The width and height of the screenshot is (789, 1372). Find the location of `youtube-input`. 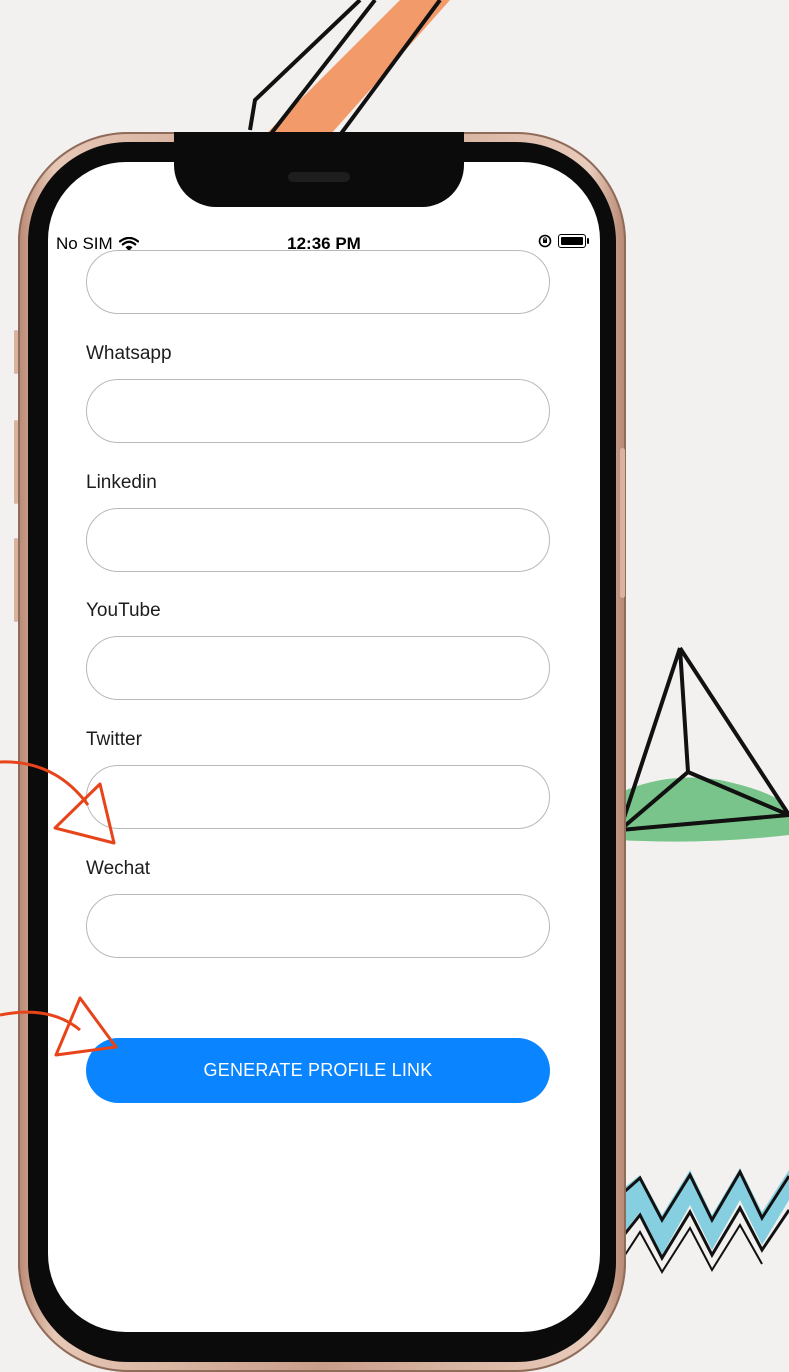

youtube-input is located at coordinates (318, 668).